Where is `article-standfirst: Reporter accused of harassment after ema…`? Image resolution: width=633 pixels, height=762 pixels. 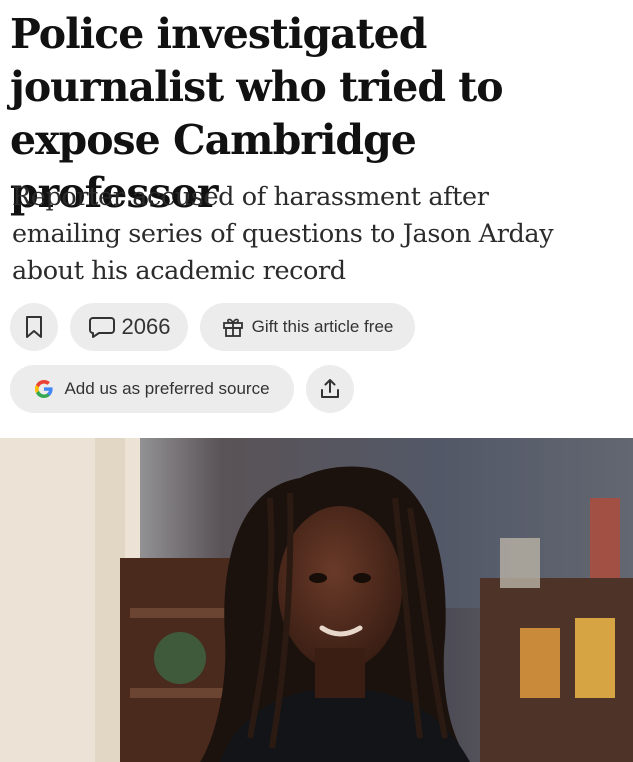 article-standfirst: Reporter accused of harassment after ema… is located at coordinates (318, 234).